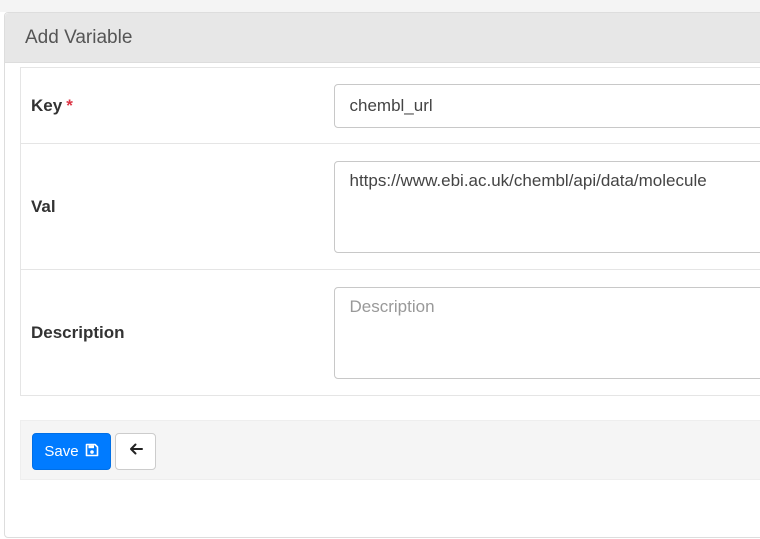 Image resolution: width=760 pixels, height=539 pixels. I want to click on description-textarea: Description, so click(546, 332).